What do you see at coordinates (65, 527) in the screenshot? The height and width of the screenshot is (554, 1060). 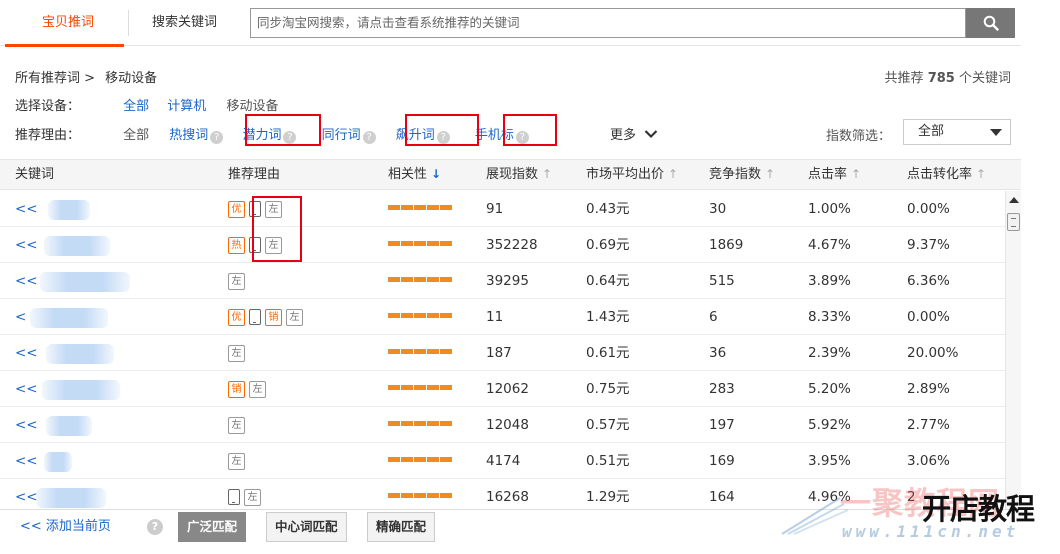 I see `add-current-page-link: << 添加当前页` at bounding box center [65, 527].